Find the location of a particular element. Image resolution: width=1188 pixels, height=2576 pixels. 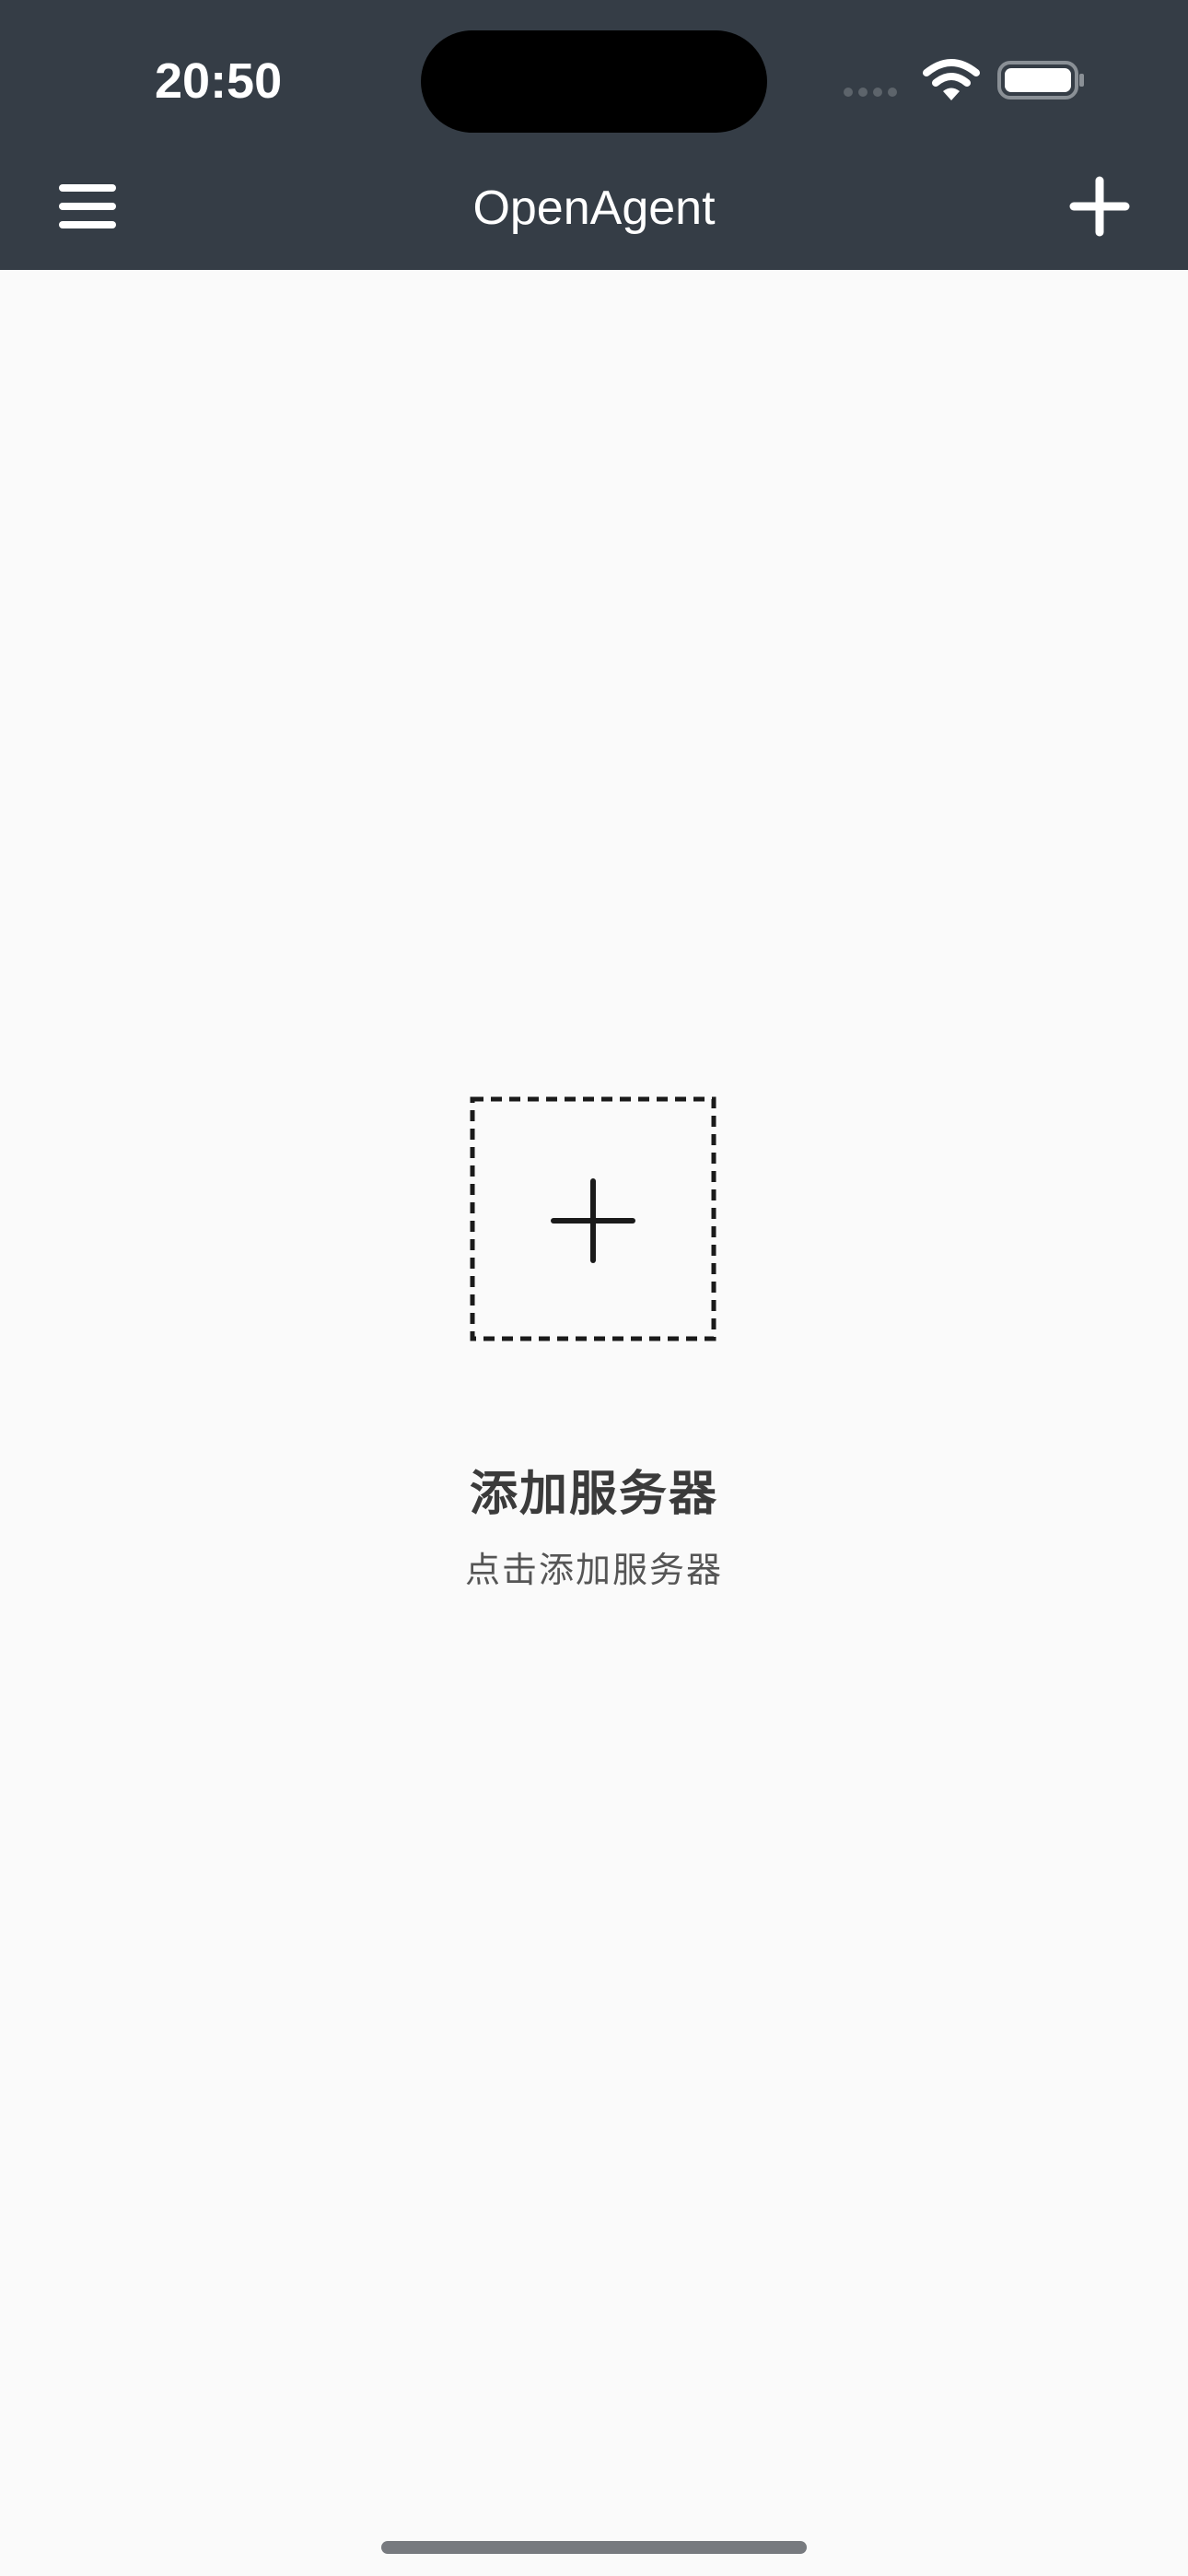

dynamic-island is located at coordinates (594, 81).